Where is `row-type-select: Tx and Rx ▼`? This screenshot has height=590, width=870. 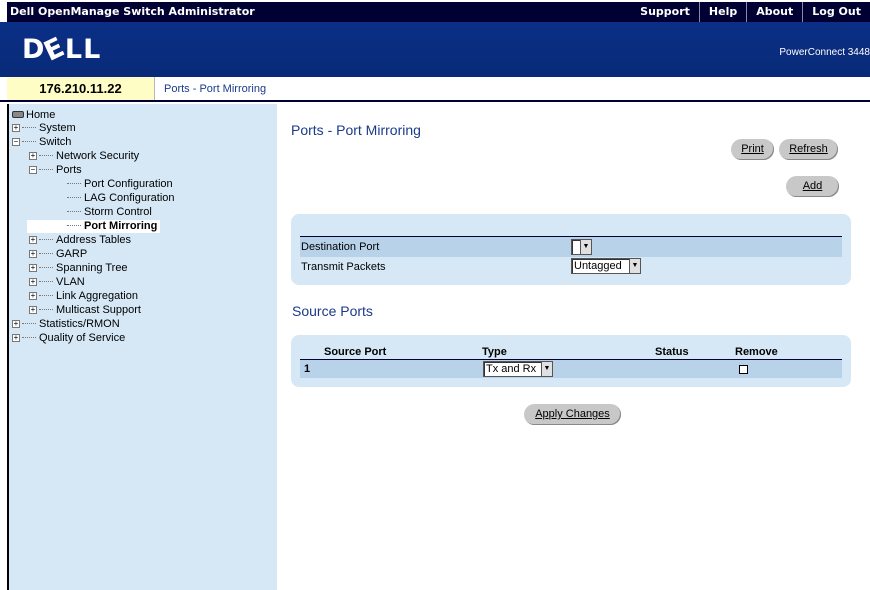 row-type-select: Tx and Rx ▼ is located at coordinates (518, 369).